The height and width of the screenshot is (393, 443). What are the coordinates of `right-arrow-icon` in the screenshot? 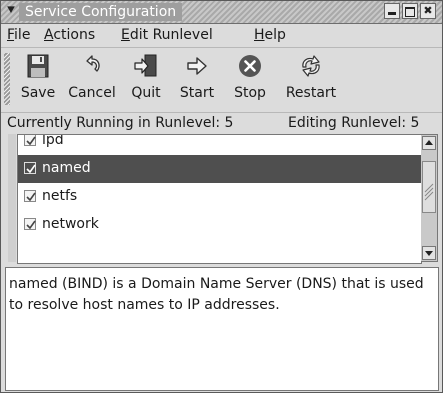 It's located at (197, 66).